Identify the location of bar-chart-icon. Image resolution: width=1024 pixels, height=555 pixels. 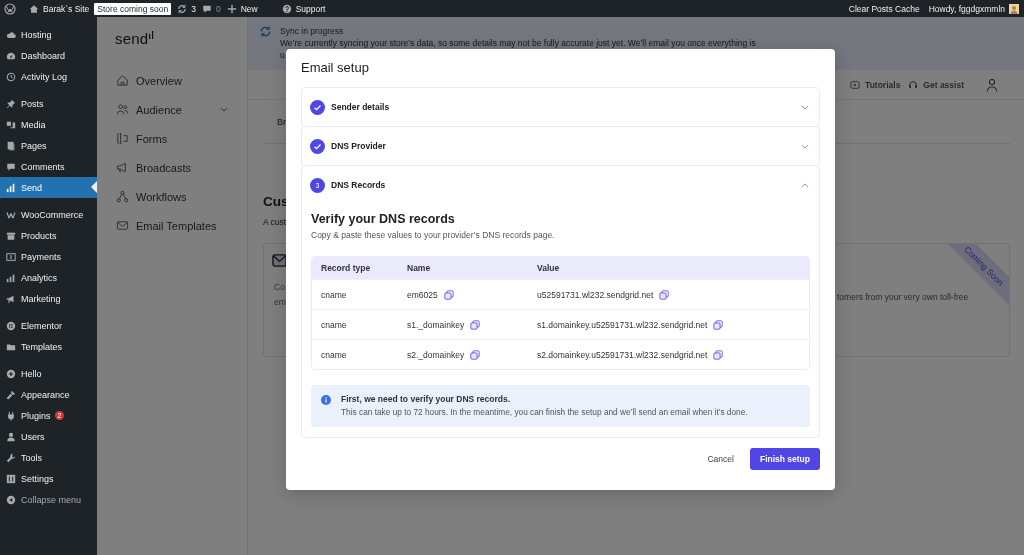
(11, 187).